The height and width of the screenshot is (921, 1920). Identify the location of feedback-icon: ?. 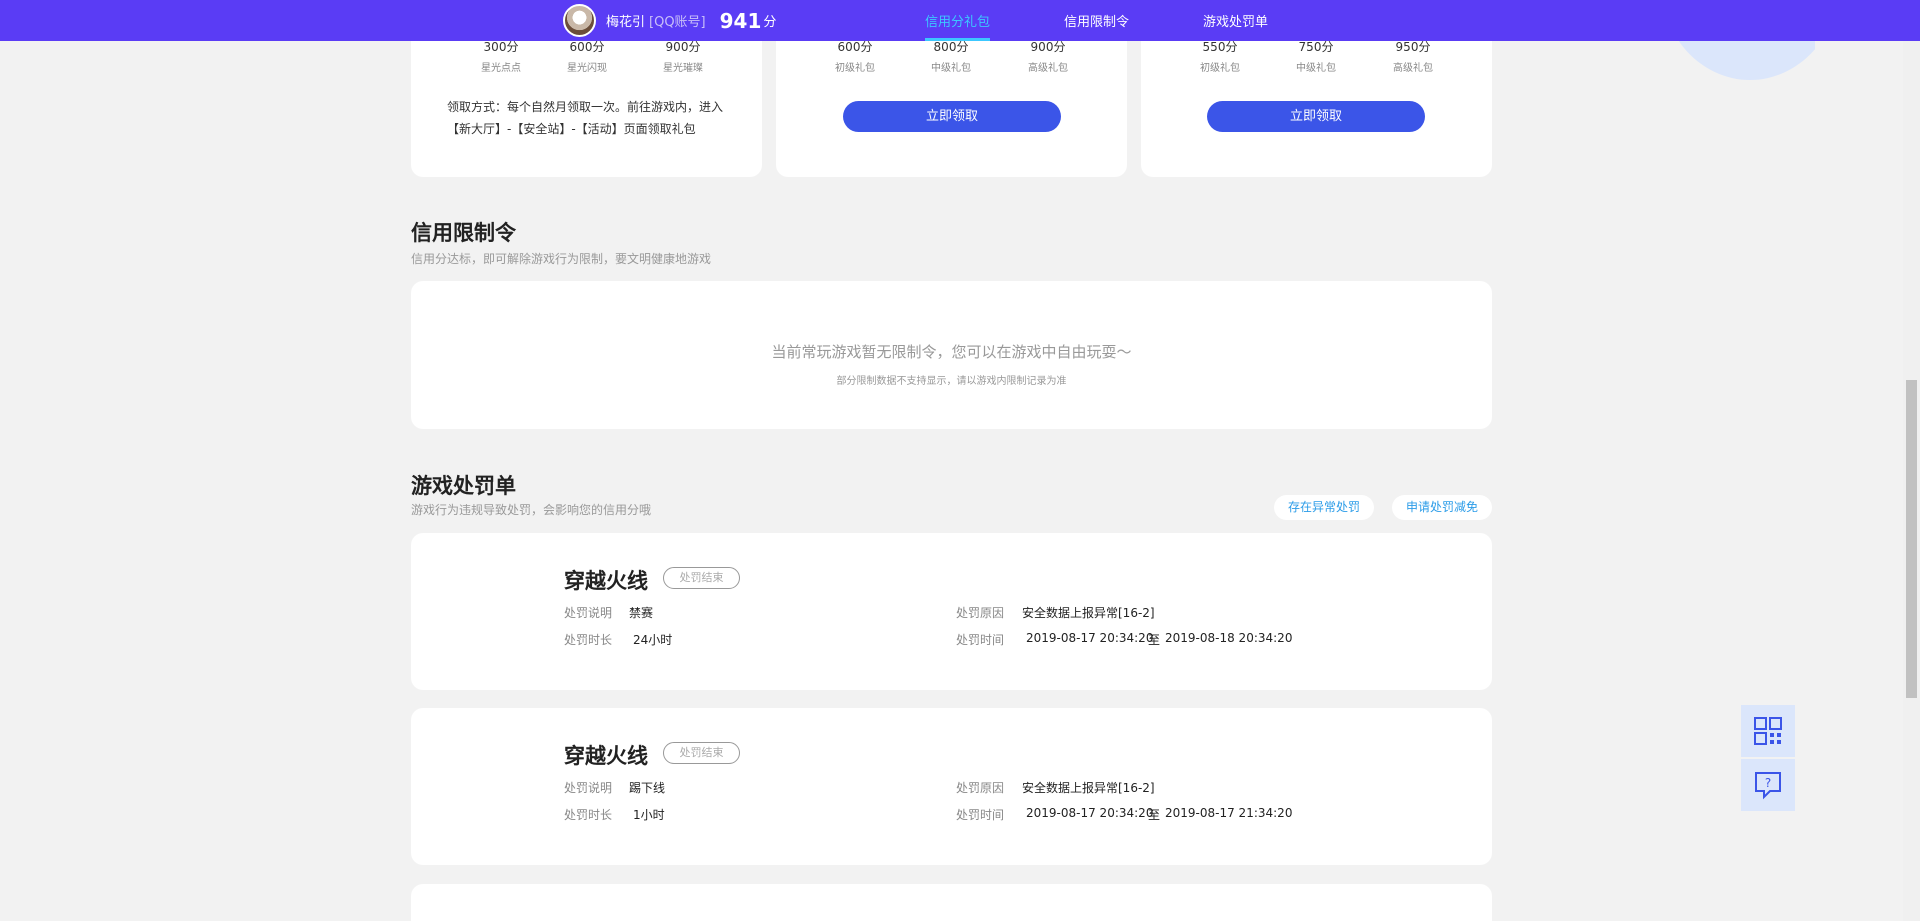
(1768, 786).